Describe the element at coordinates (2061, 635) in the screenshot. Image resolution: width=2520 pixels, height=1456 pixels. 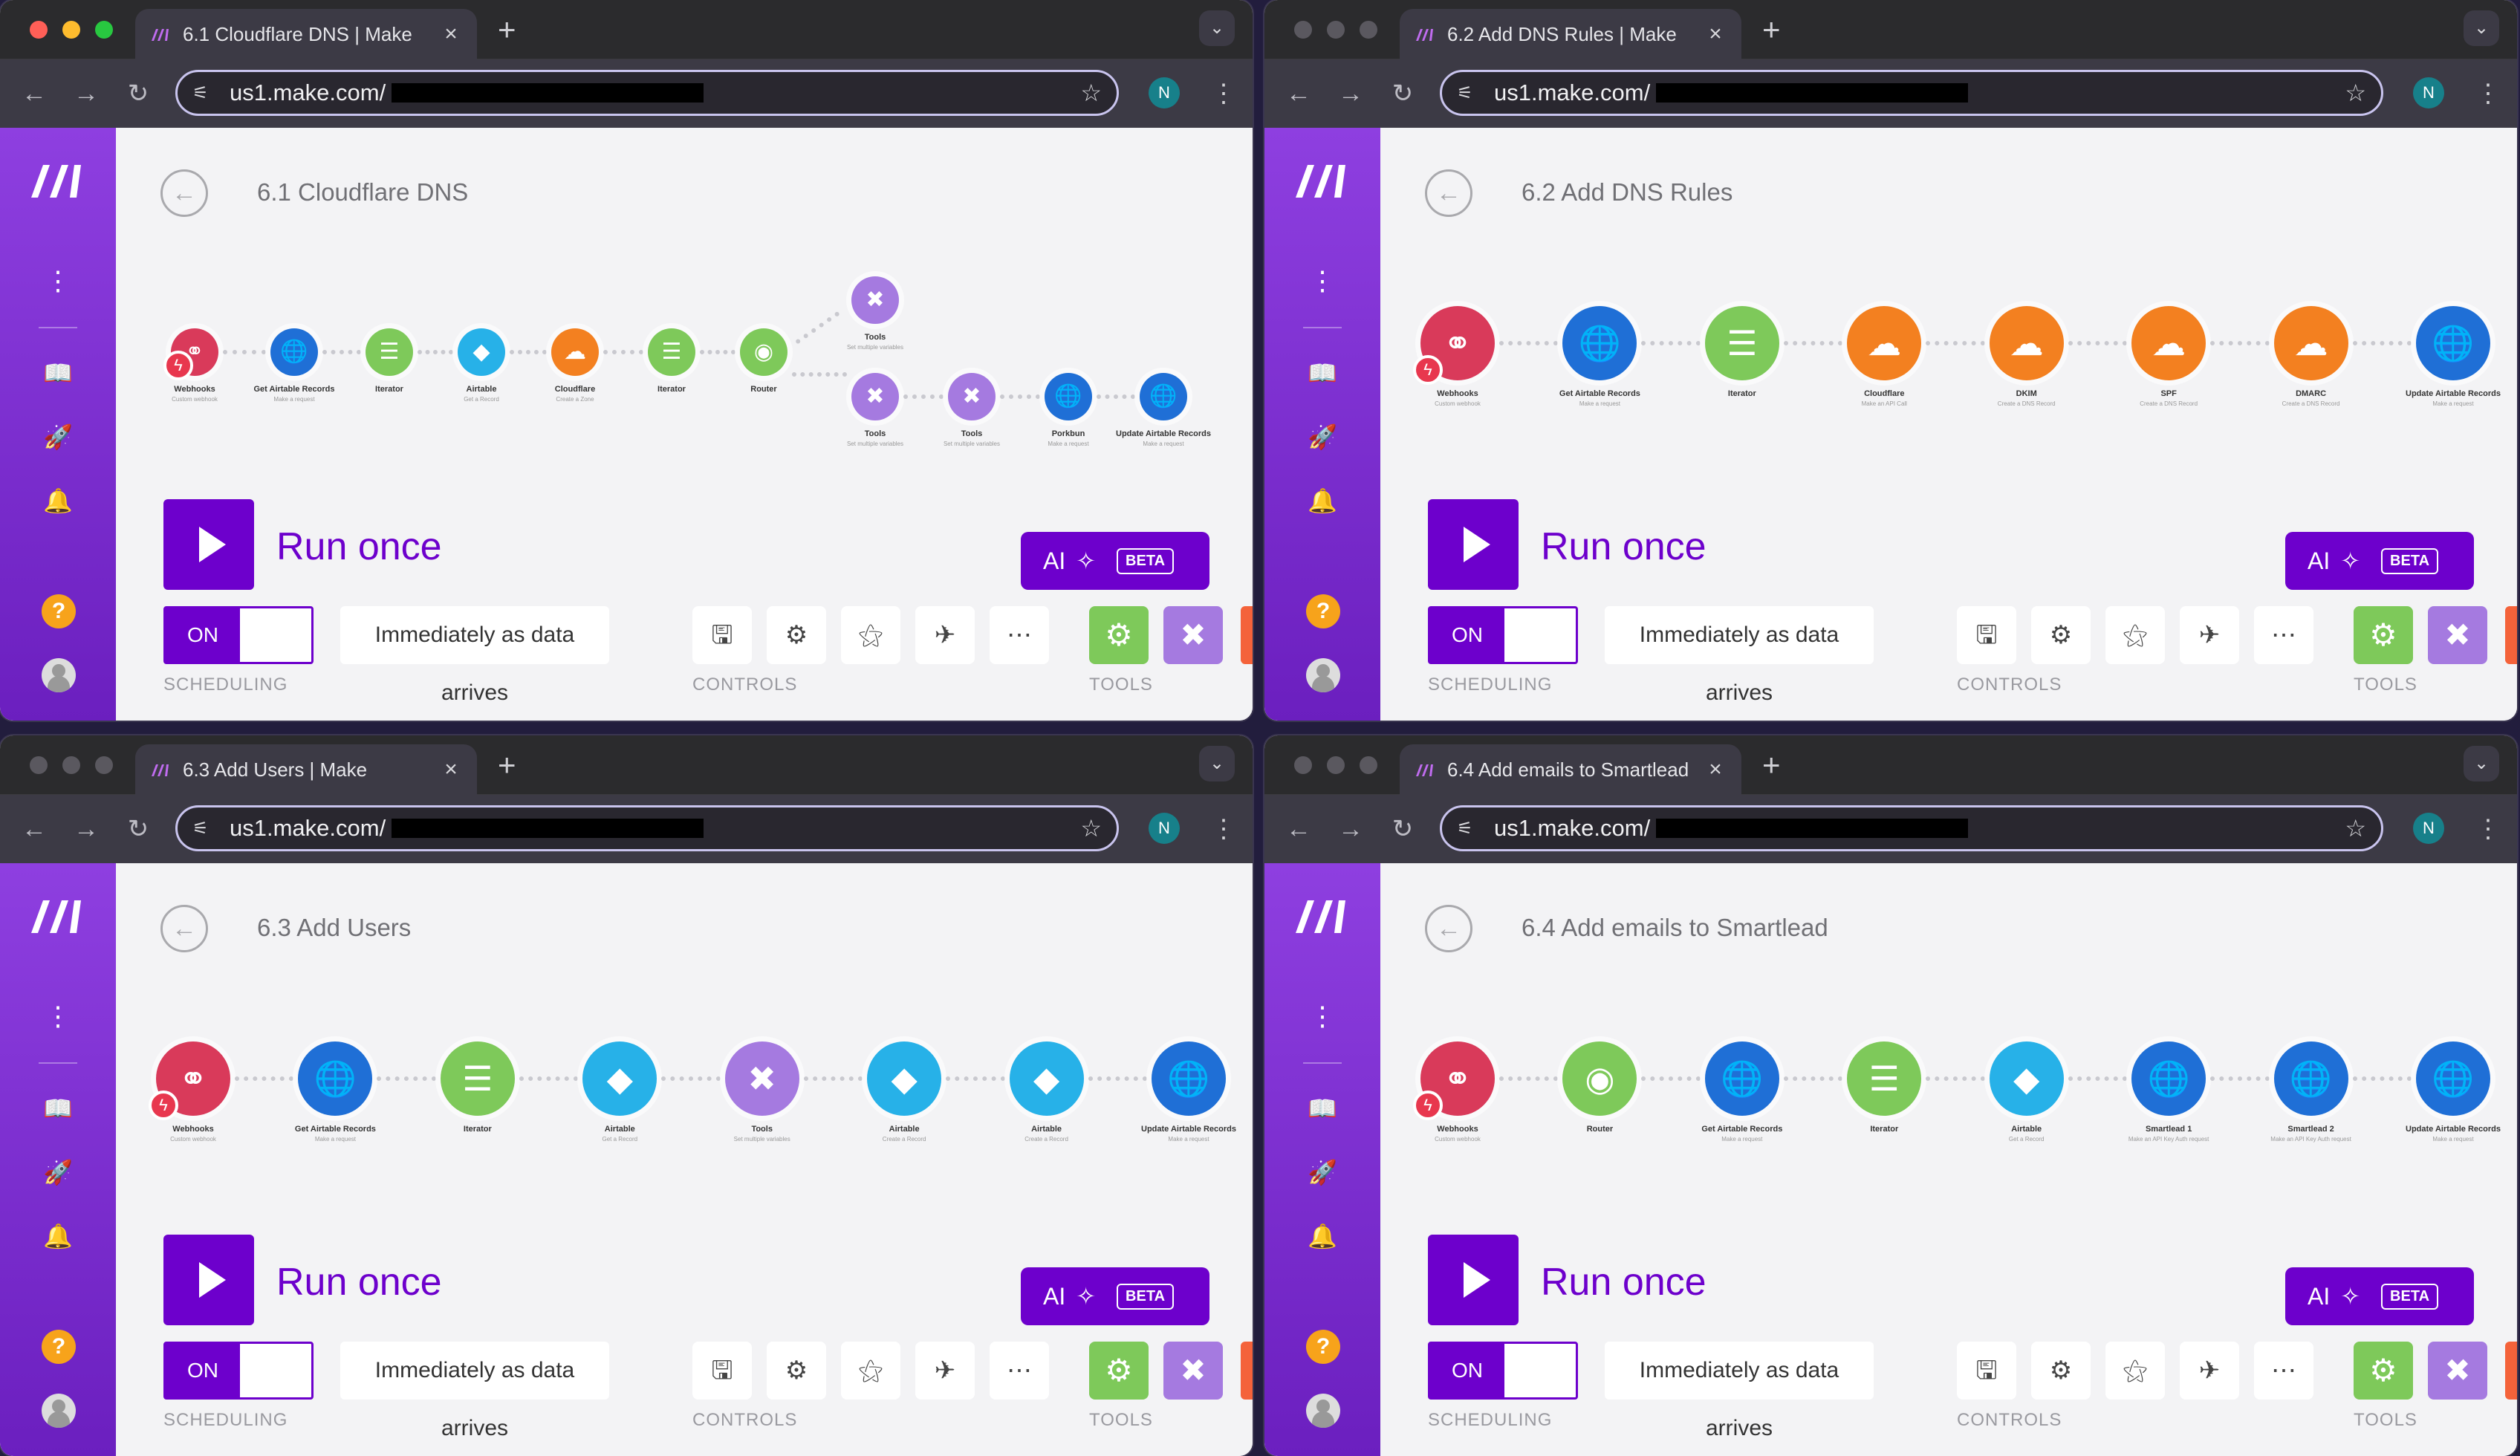
I see `gear-icon: ⚙` at that location.